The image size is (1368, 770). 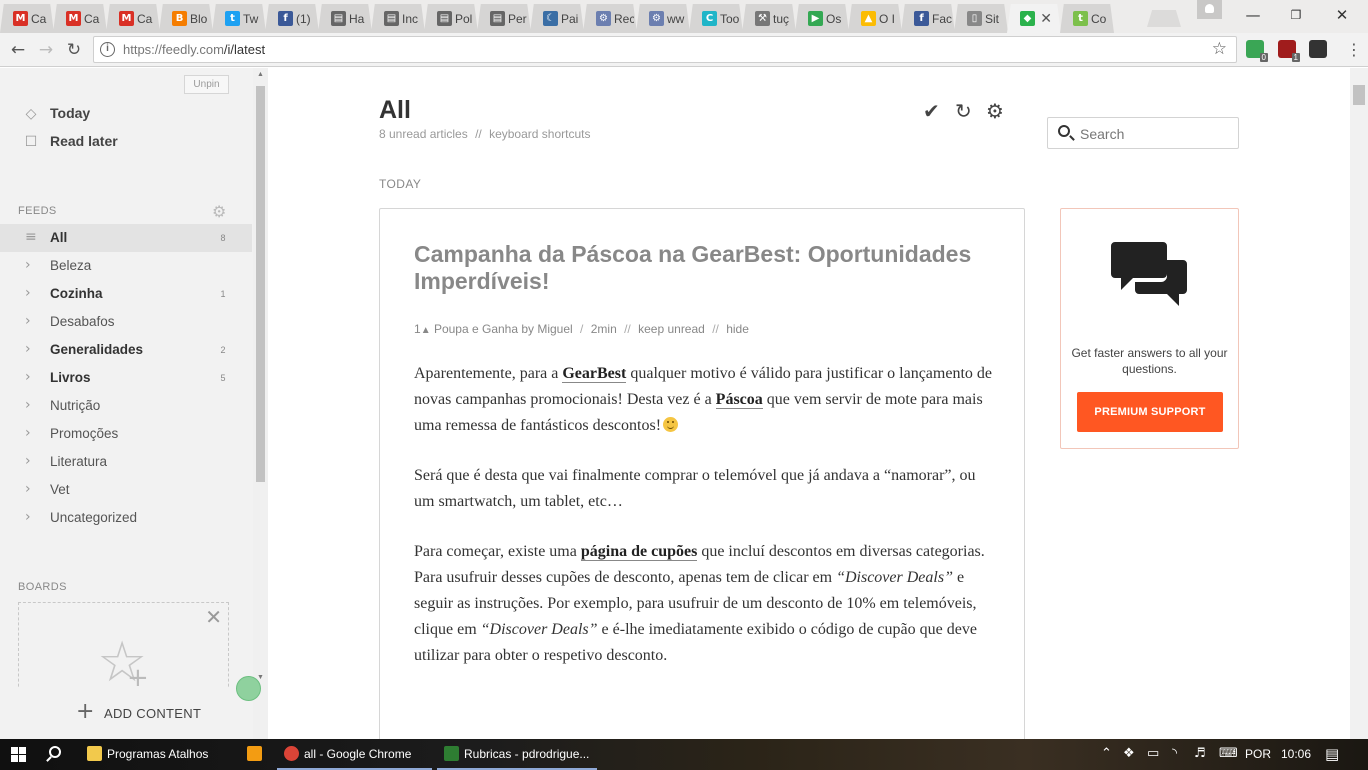 I want to click on browser-tab: ◆ ✕, so click(x=1034, y=18).